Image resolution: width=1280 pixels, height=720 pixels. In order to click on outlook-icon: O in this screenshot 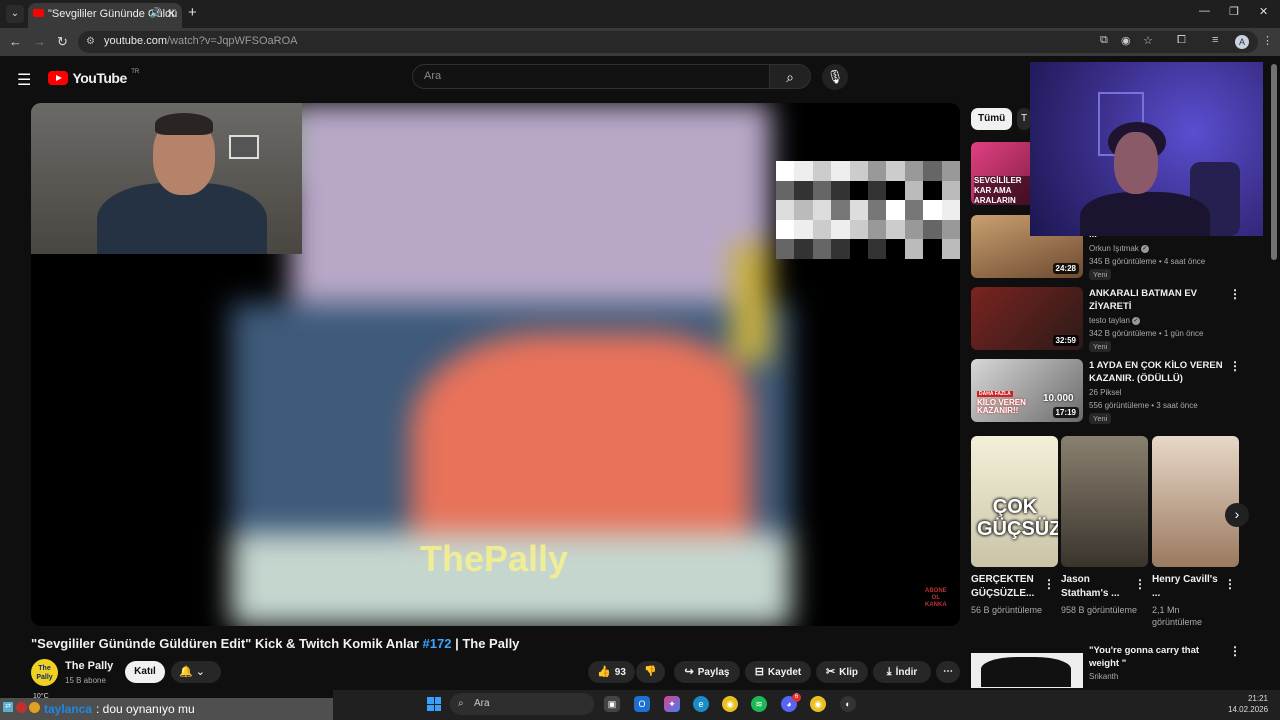, I will do `click(642, 704)`.